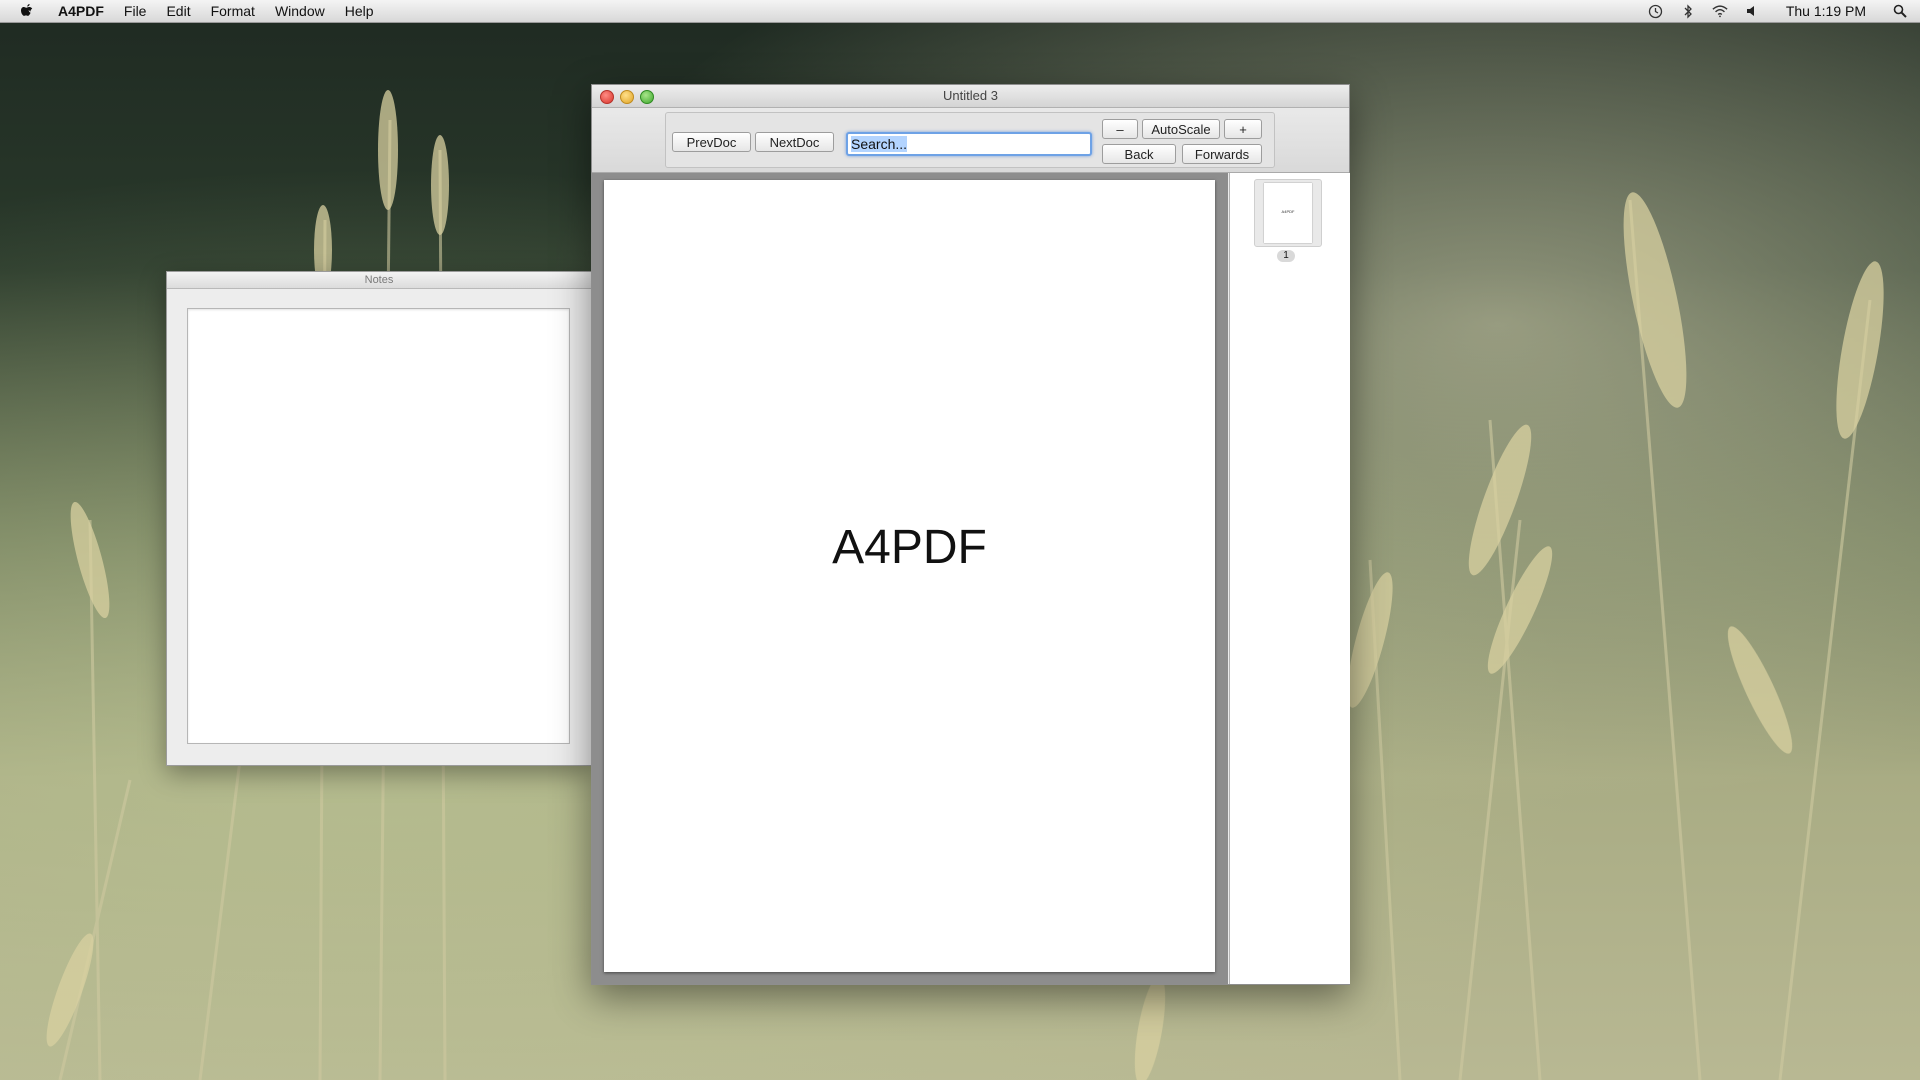 The width and height of the screenshot is (1920, 1080). What do you see at coordinates (1243, 129) in the screenshot?
I see `zoom-in-button: +` at bounding box center [1243, 129].